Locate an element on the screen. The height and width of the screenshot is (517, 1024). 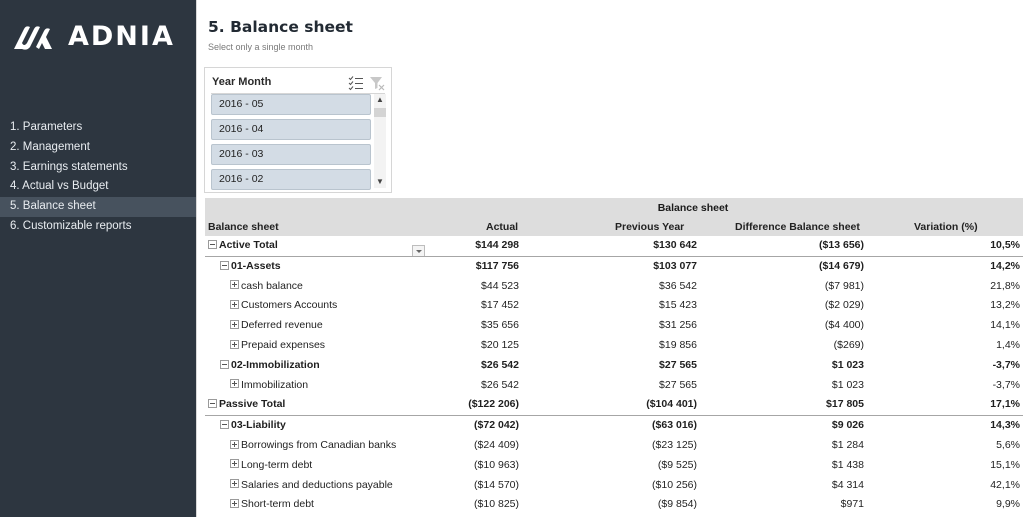
adnia-logo-icon is located at coordinates (33, 38).